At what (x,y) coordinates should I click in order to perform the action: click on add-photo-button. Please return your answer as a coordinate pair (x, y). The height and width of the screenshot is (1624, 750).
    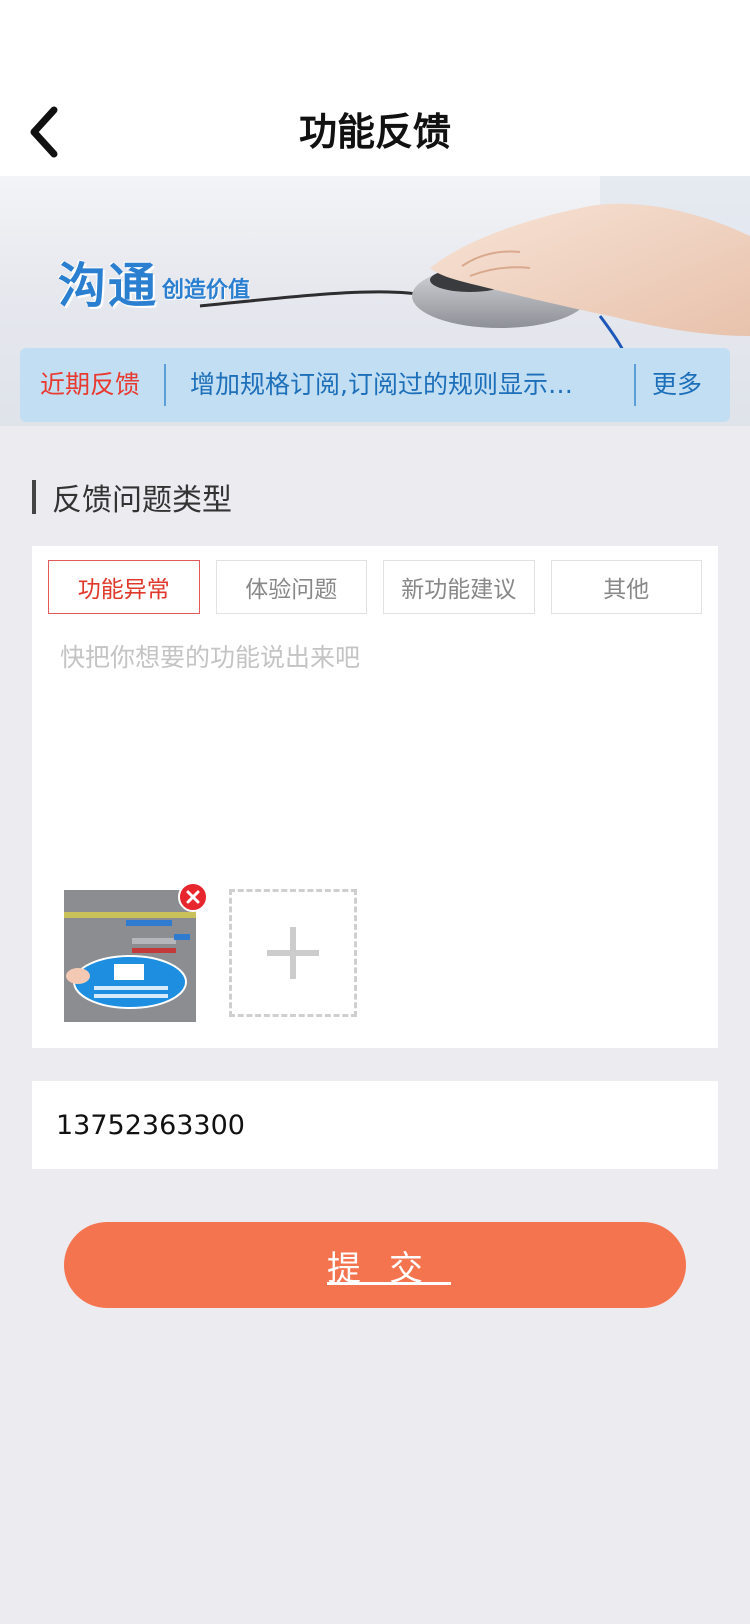
    Looking at the image, I should click on (293, 953).